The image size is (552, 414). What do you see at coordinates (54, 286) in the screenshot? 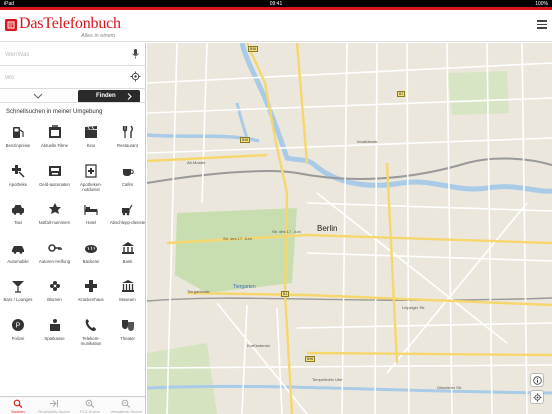
I see `flower-icon` at bounding box center [54, 286].